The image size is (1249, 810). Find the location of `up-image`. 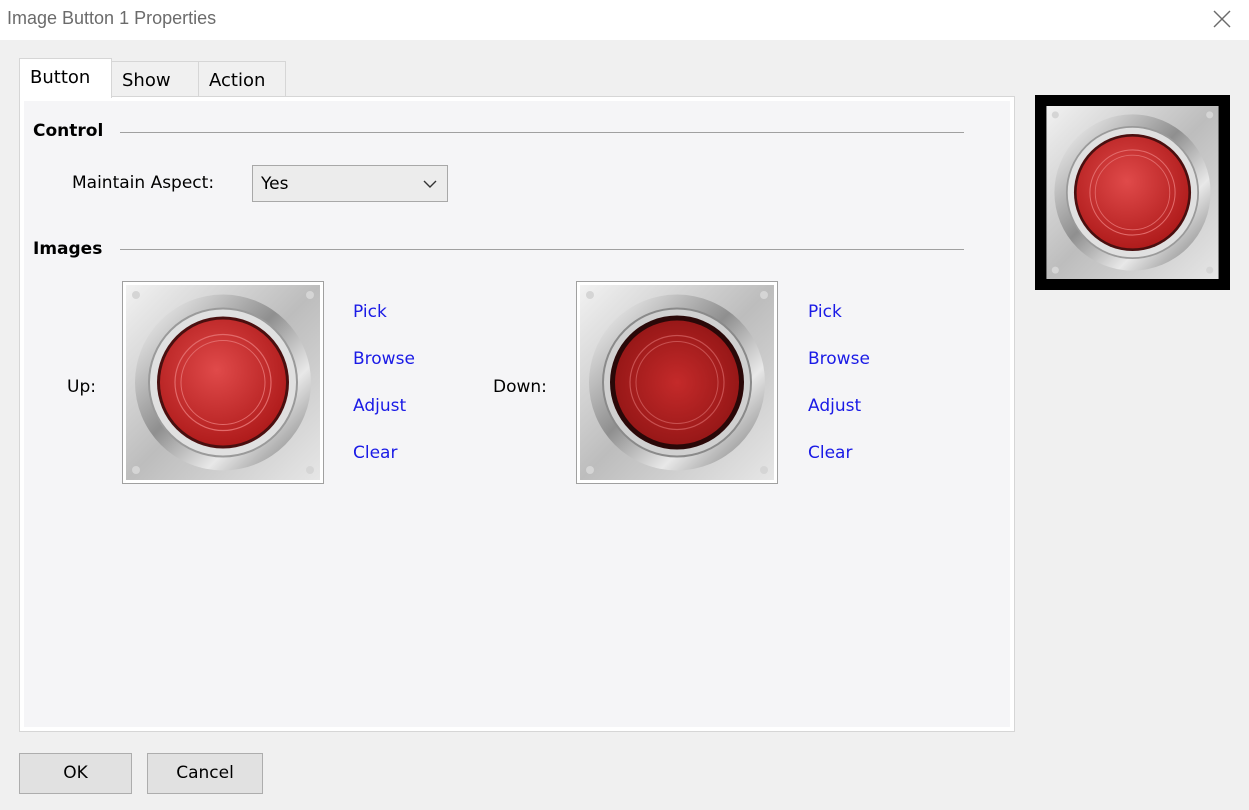

up-image is located at coordinates (223, 382).